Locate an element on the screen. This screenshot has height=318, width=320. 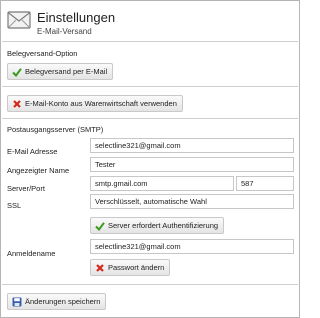
auth-required-button: Server erfordert Authentifizierung is located at coordinates (157, 225).